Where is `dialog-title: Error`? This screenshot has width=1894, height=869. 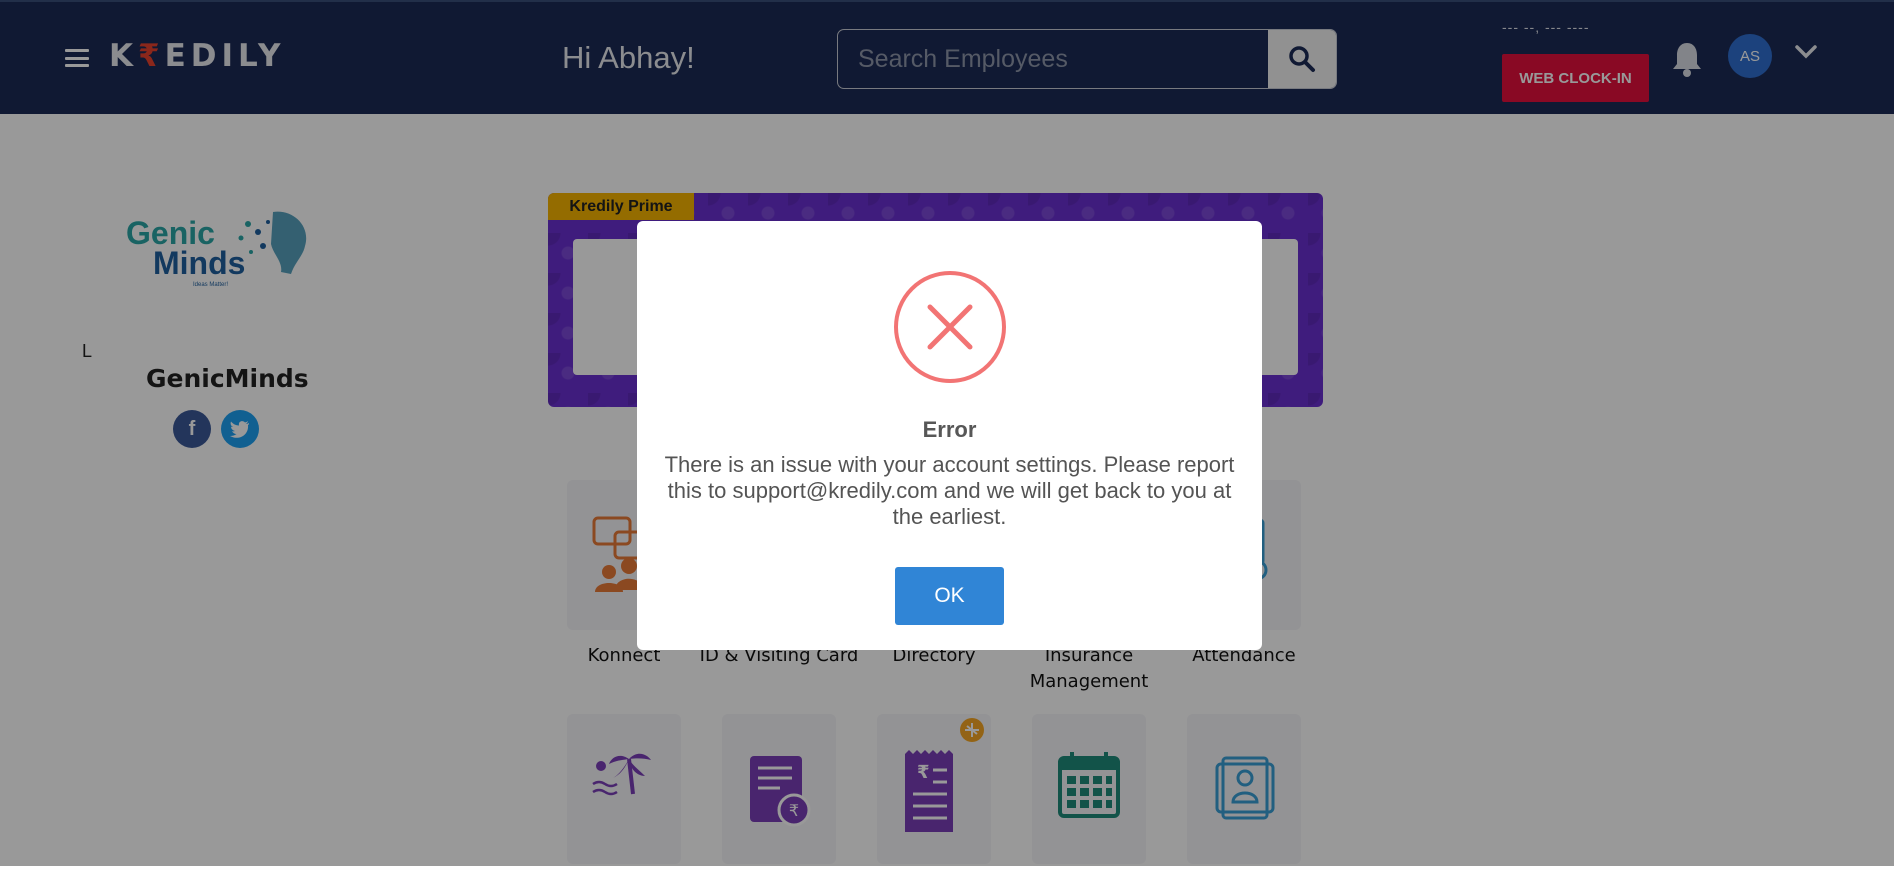 dialog-title: Error is located at coordinates (949, 429).